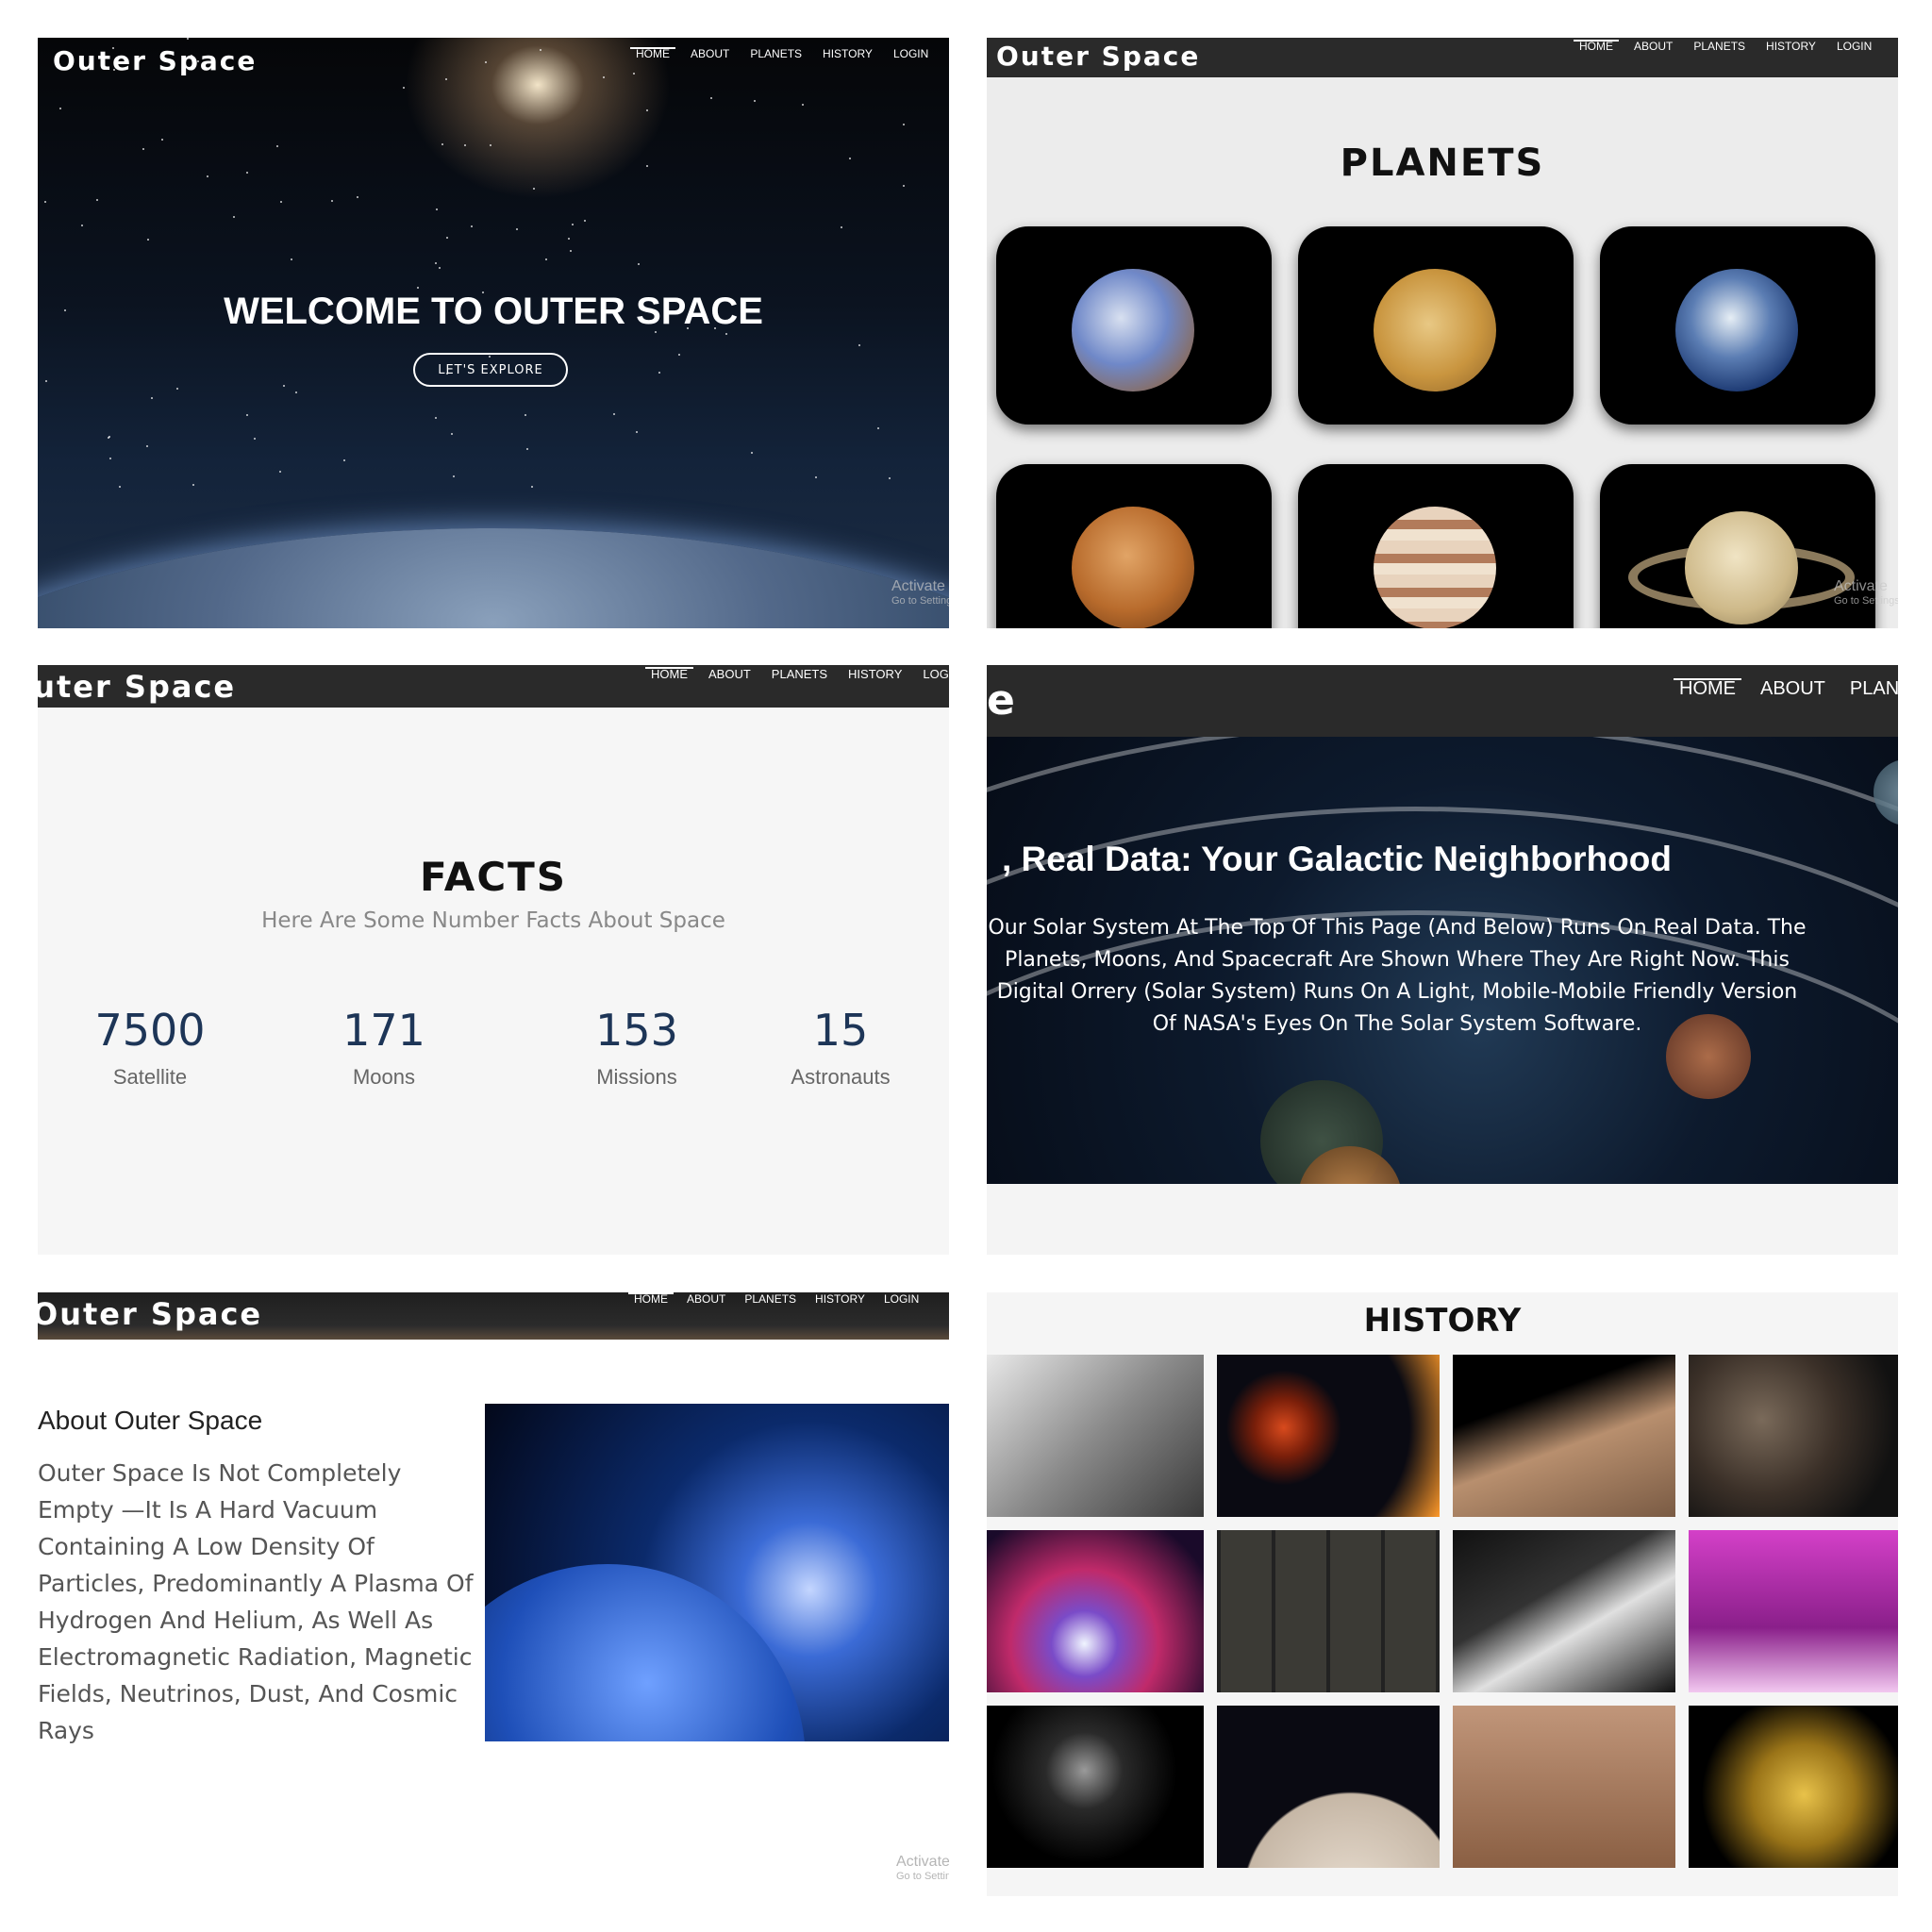 This screenshot has height=1932, width=1932. Describe the element at coordinates (383, 1030) in the screenshot. I see `stat-value: 171` at that location.